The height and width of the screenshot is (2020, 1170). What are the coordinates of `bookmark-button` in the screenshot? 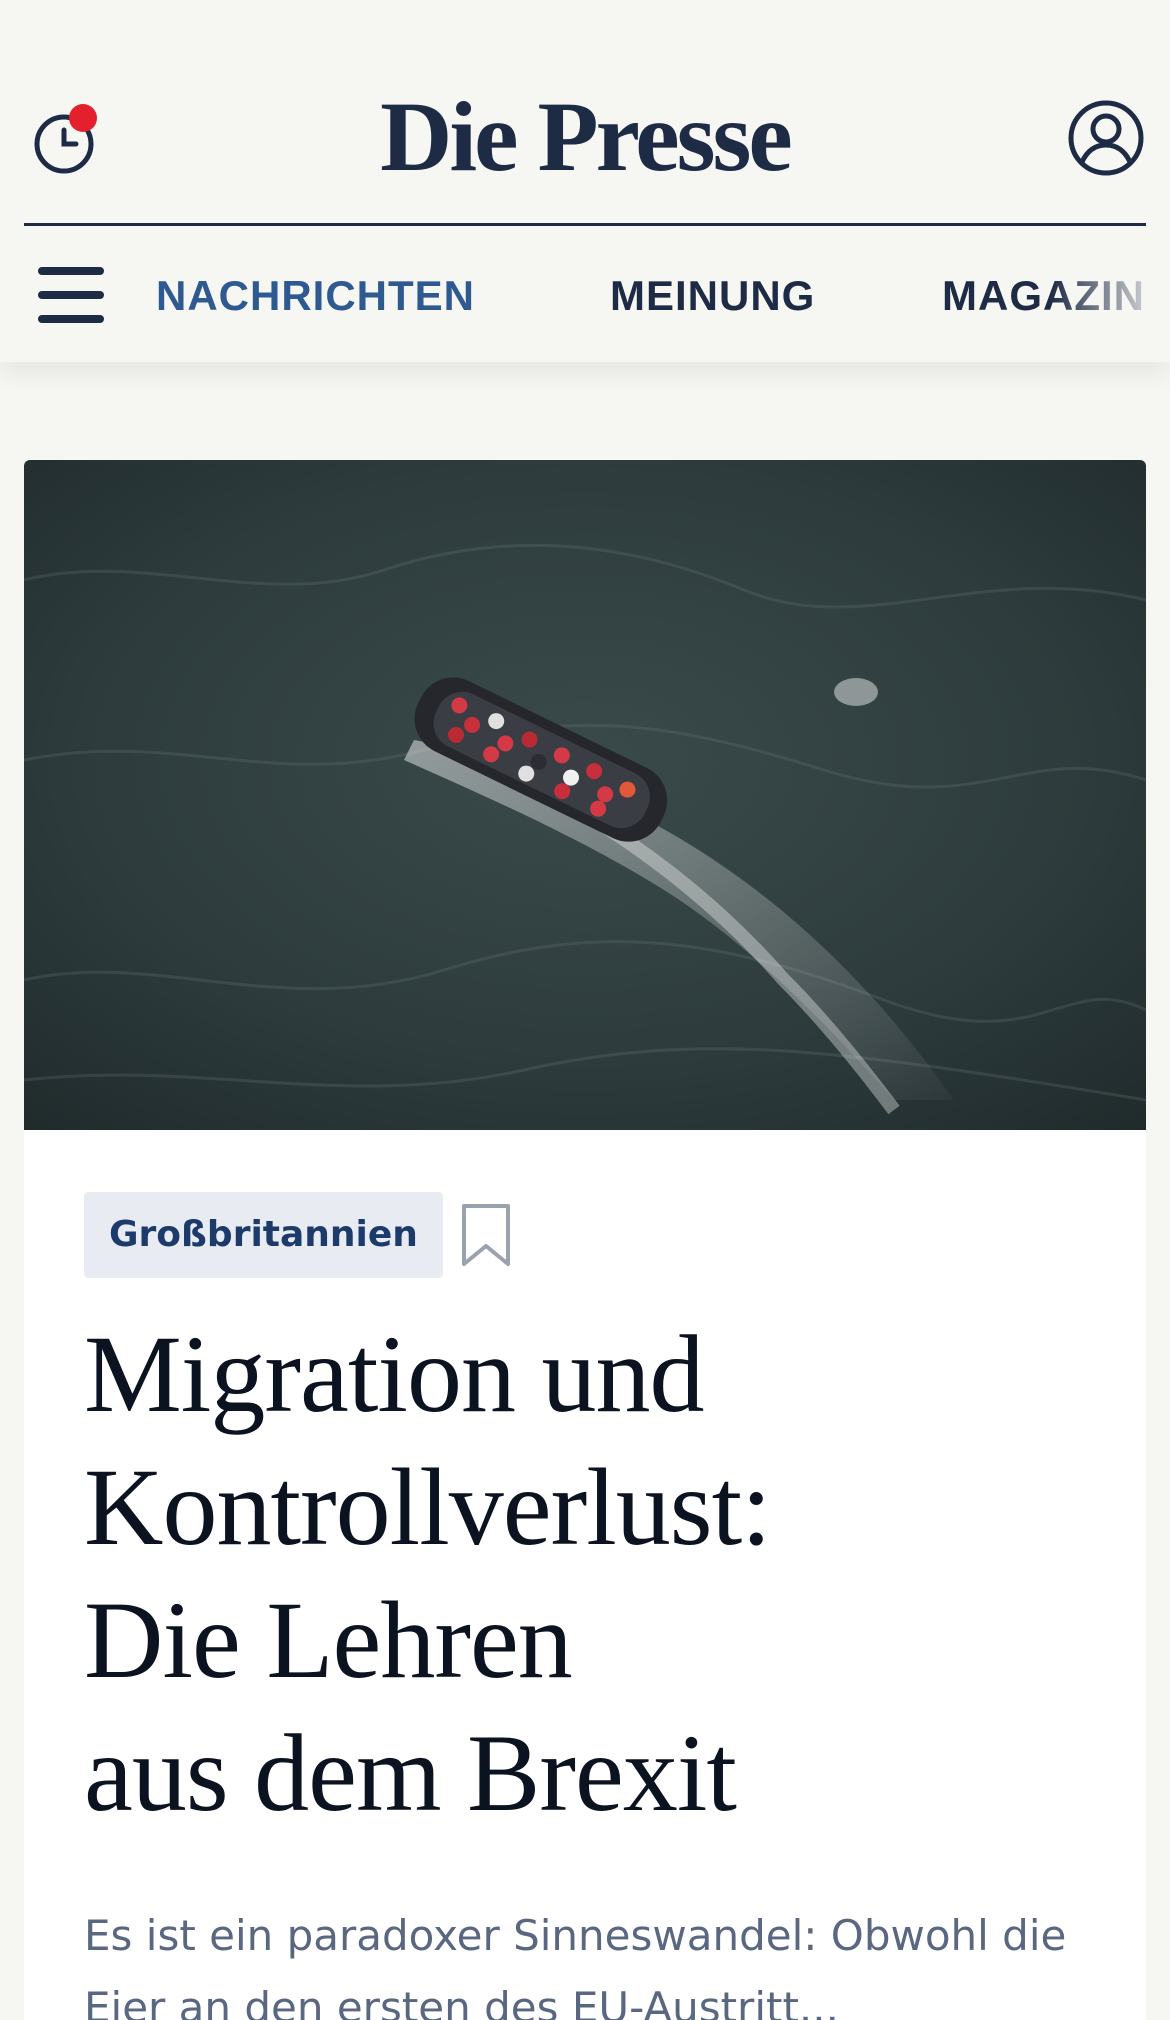 It's located at (486, 1235).